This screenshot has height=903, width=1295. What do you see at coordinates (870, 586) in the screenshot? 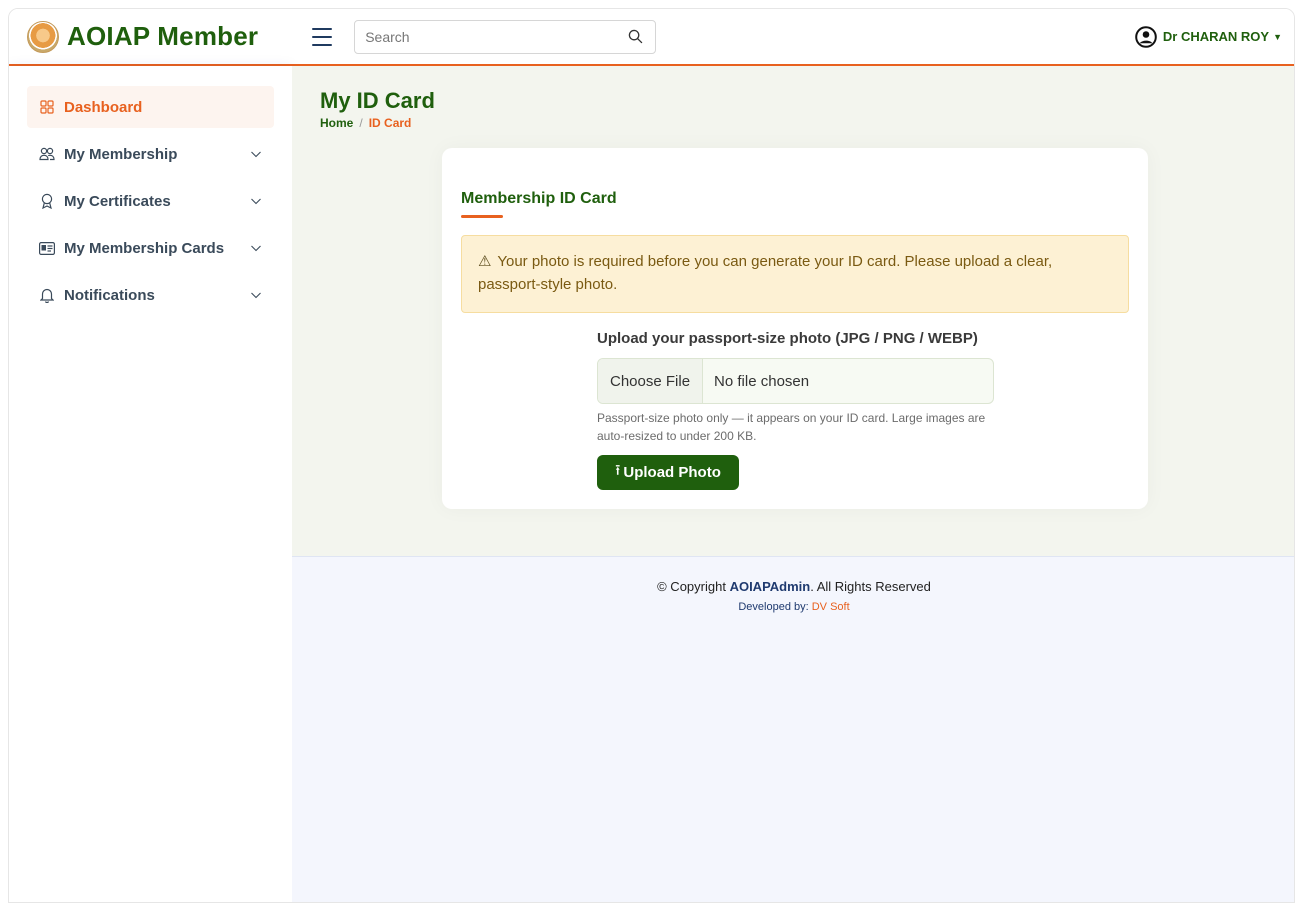
I see `copyright-suffix: . All Rights Reserved` at bounding box center [870, 586].